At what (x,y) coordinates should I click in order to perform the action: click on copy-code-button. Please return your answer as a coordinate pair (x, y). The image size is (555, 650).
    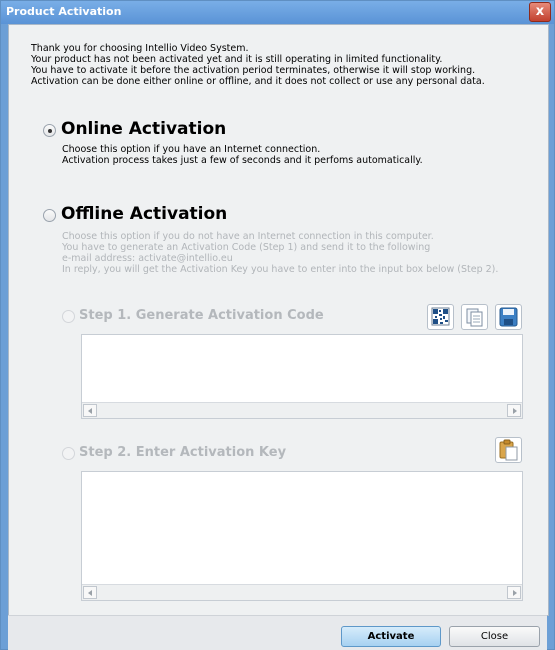
    Looking at the image, I should click on (474, 317).